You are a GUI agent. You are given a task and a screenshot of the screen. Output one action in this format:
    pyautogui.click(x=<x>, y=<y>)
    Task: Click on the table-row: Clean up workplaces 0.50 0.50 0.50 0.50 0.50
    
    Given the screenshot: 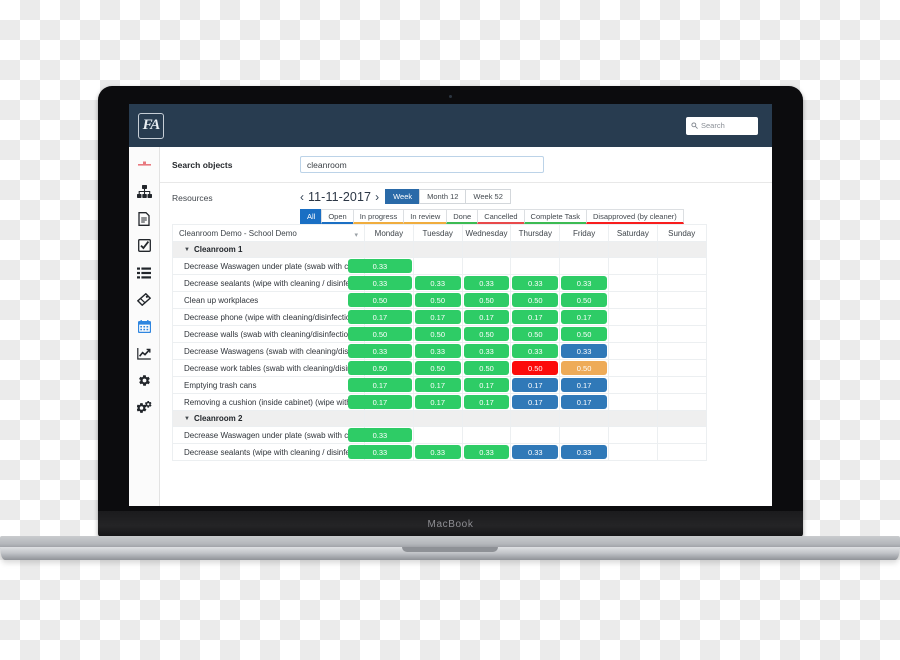 What is the action you would take?
    pyautogui.click(x=439, y=300)
    